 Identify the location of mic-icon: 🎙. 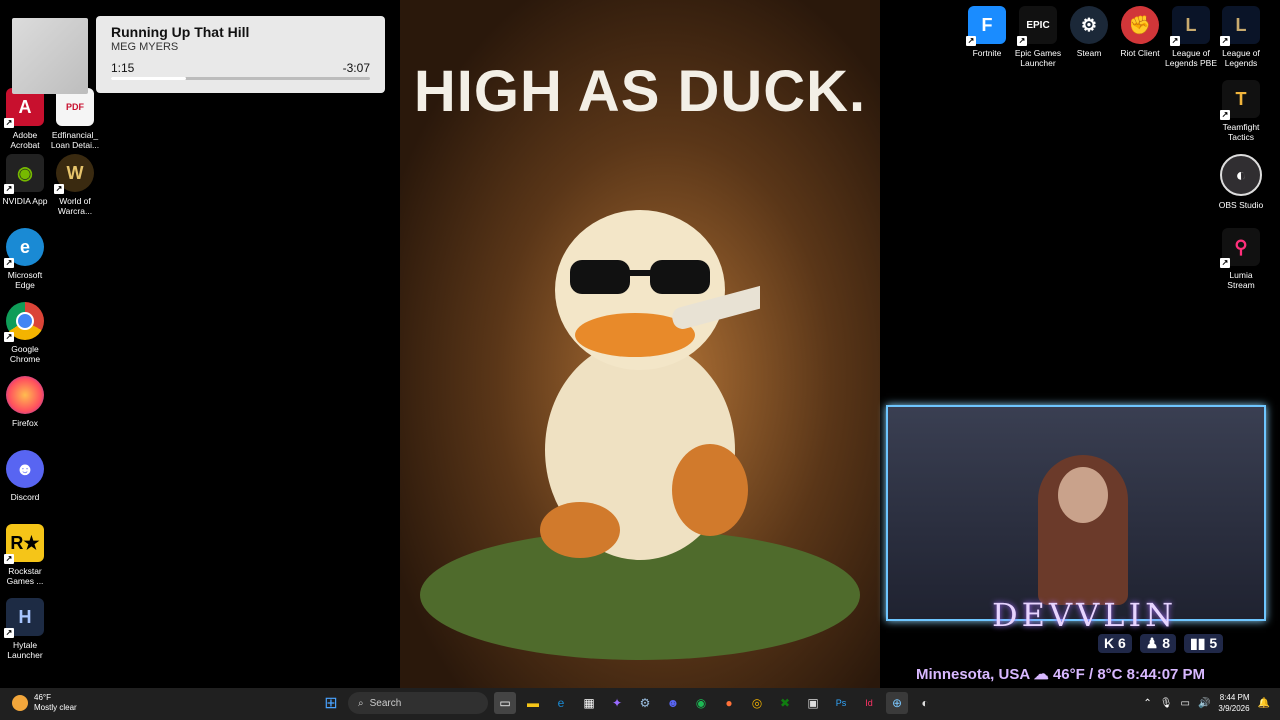
(1166, 703).